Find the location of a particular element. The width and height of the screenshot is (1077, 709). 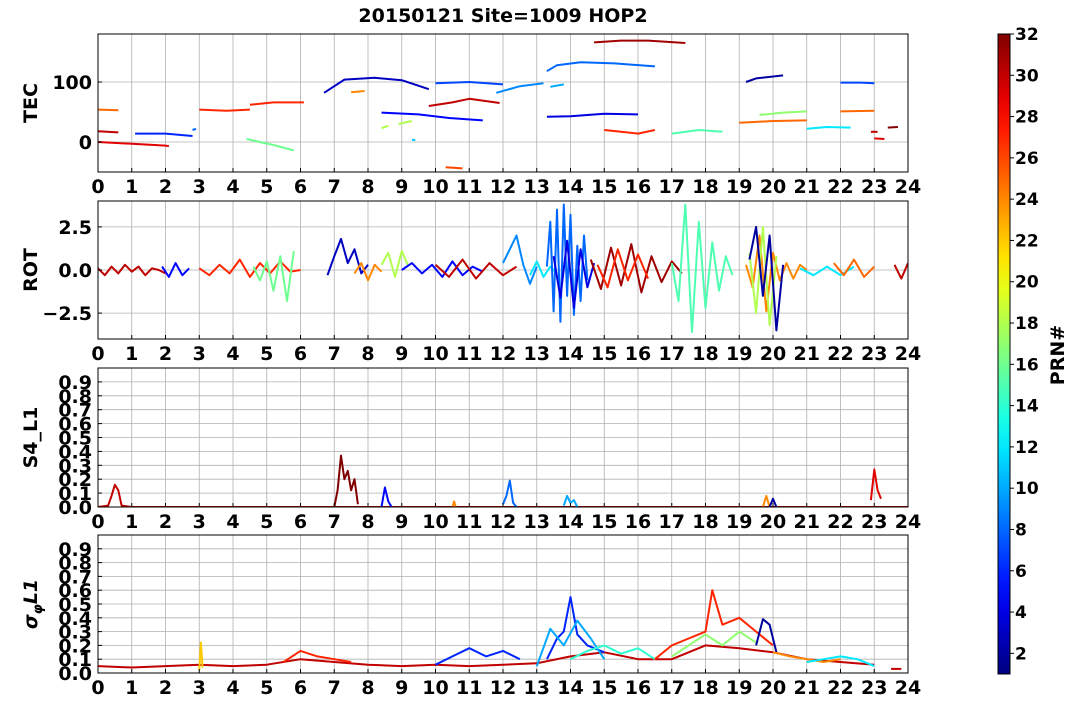

x-tick-label: 14 is located at coordinates (570, 522).